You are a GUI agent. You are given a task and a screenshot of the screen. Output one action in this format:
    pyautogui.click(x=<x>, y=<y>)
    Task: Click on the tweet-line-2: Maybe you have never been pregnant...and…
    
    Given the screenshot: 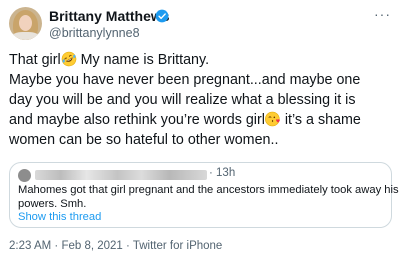 What is the action you would take?
    pyautogui.click(x=185, y=80)
    